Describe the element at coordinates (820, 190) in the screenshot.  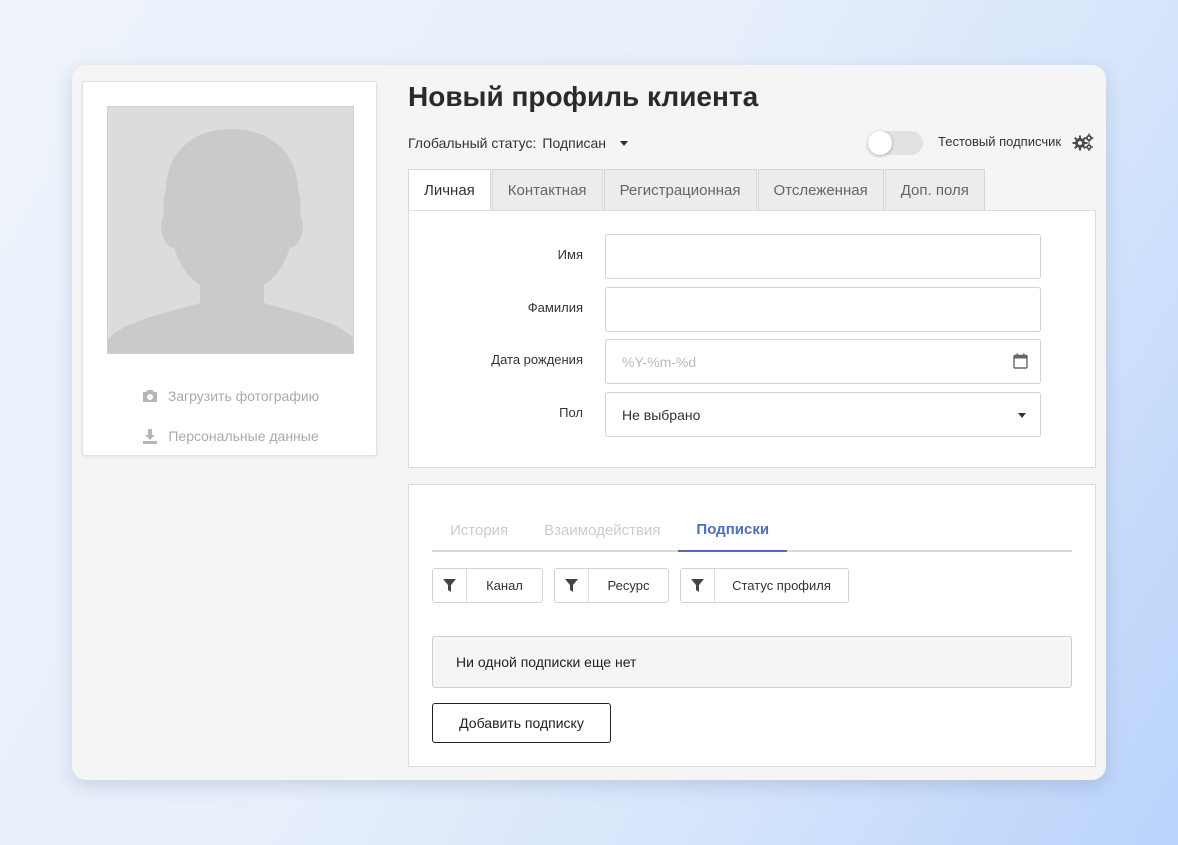
I see `tab-tracked: Отслеженная` at that location.